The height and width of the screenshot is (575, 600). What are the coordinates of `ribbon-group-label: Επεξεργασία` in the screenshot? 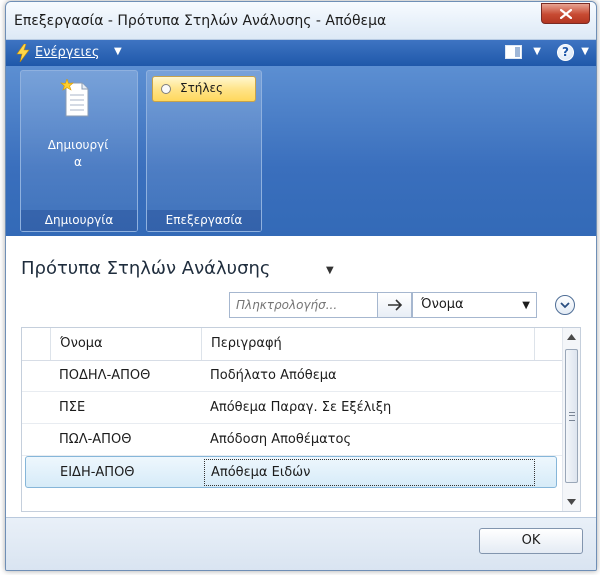 It's located at (204, 220).